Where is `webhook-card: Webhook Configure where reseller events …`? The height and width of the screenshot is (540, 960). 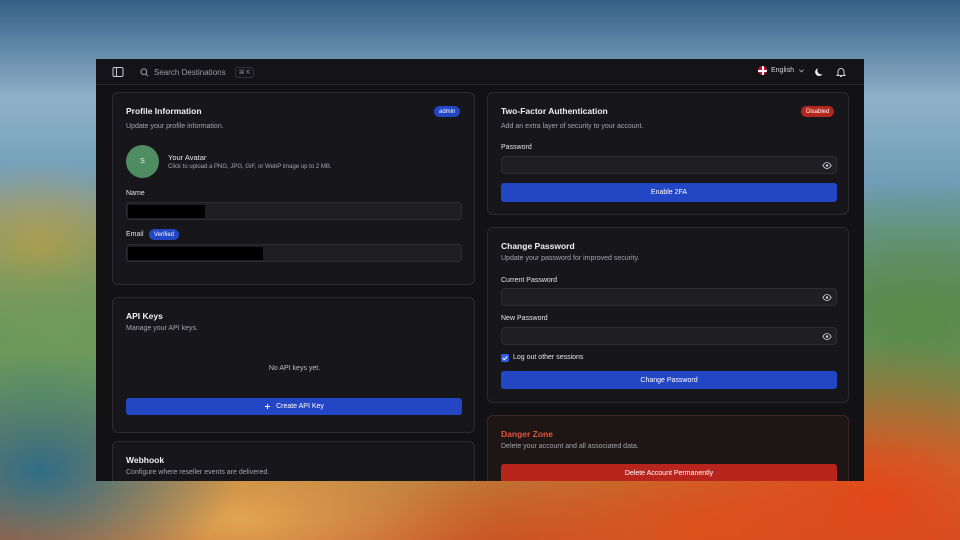
webhook-card: Webhook Configure where reseller events … is located at coordinates (293, 461).